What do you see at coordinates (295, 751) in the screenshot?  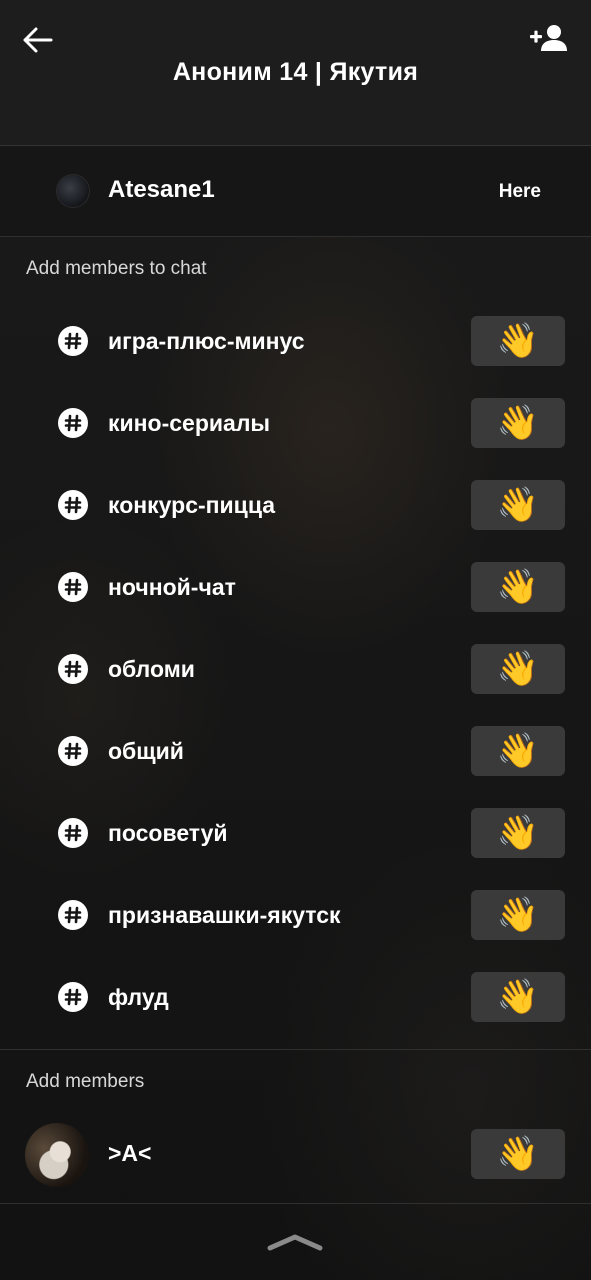 I see `list-item: общий 👋` at bounding box center [295, 751].